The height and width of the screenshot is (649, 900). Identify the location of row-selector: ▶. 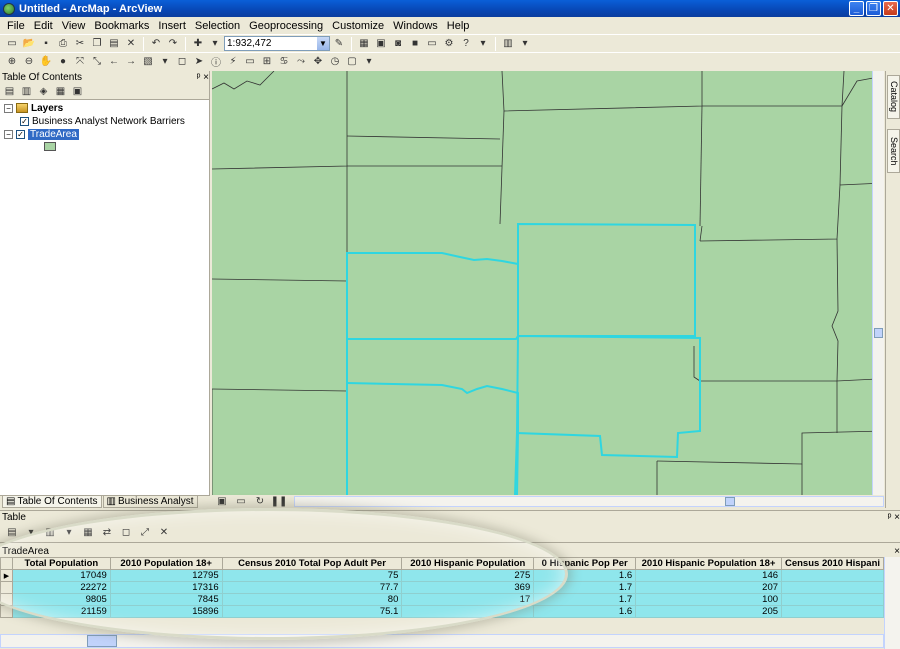
(6, 575).